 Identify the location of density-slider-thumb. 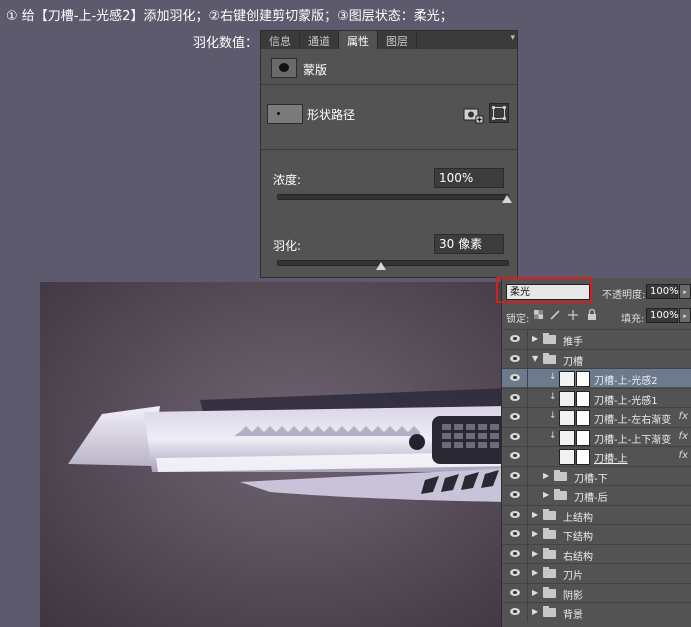
(507, 199).